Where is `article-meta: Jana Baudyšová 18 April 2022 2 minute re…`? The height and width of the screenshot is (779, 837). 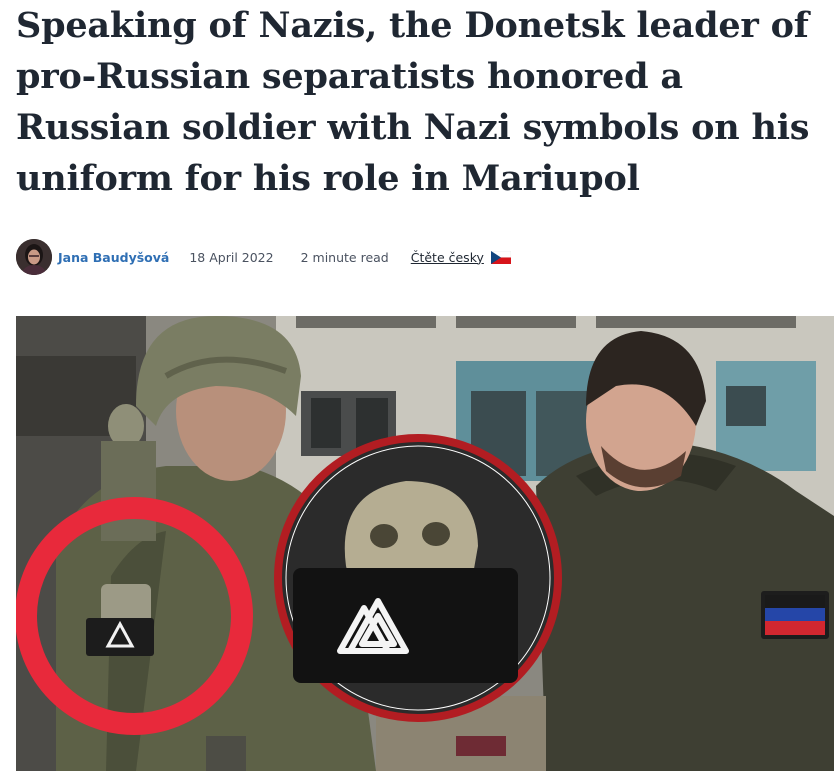
article-meta: Jana Baudyšová 18 April 2022 2 minute re… is located at coordinates (263, 257).